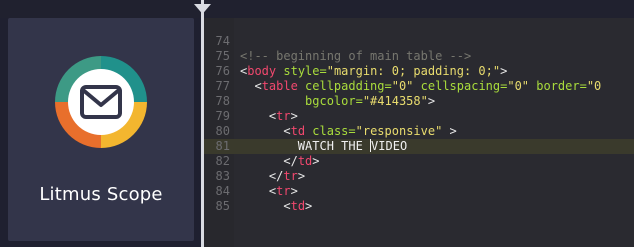 The height and width of the screenshot is (247, 634). Describe the element at coordinates (334, 101) in the screenshot. I see `code-attribute: bgcolor=` at that location.